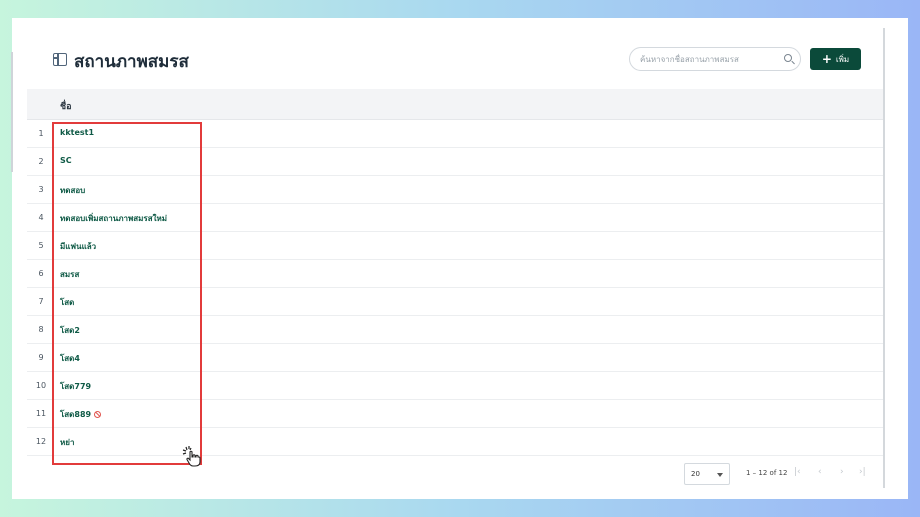 This screenshot has height=517, width=920. I want to click on row-number: 3, so click(41, 189).